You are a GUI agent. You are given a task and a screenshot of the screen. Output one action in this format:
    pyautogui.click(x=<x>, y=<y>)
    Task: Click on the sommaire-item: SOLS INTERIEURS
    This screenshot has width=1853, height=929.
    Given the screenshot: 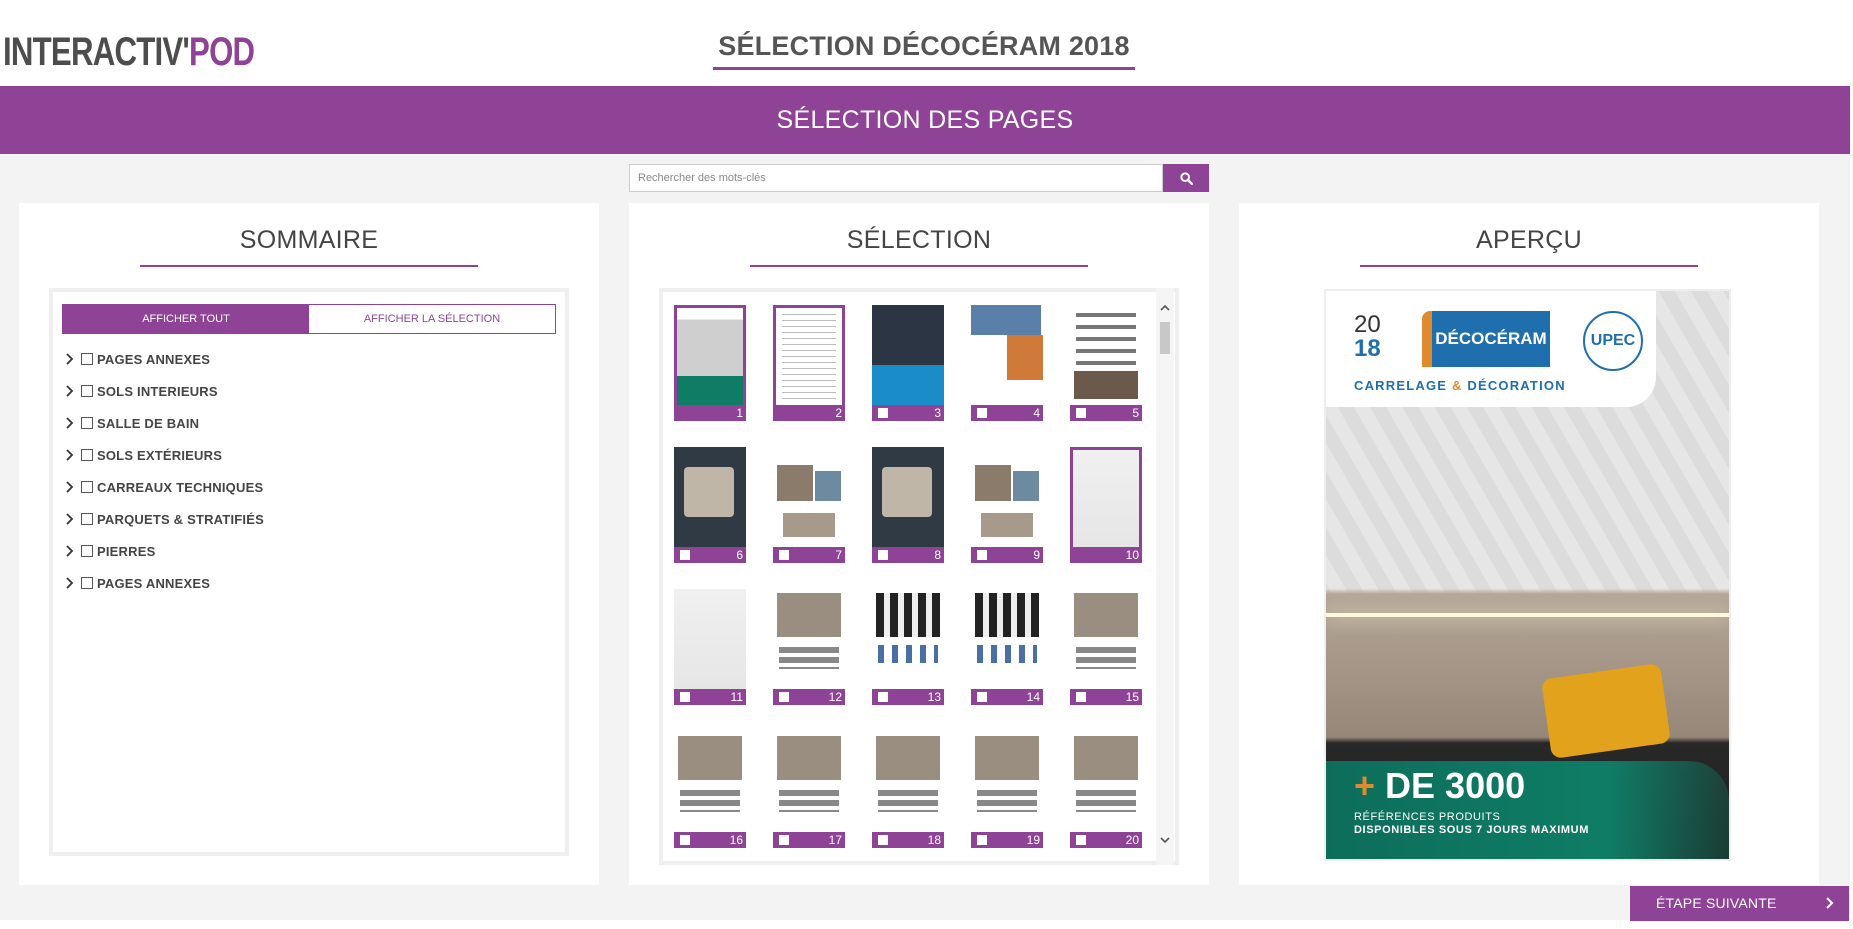 What is the action you would take?
    pyautogui.click(x=140, y=391)
    